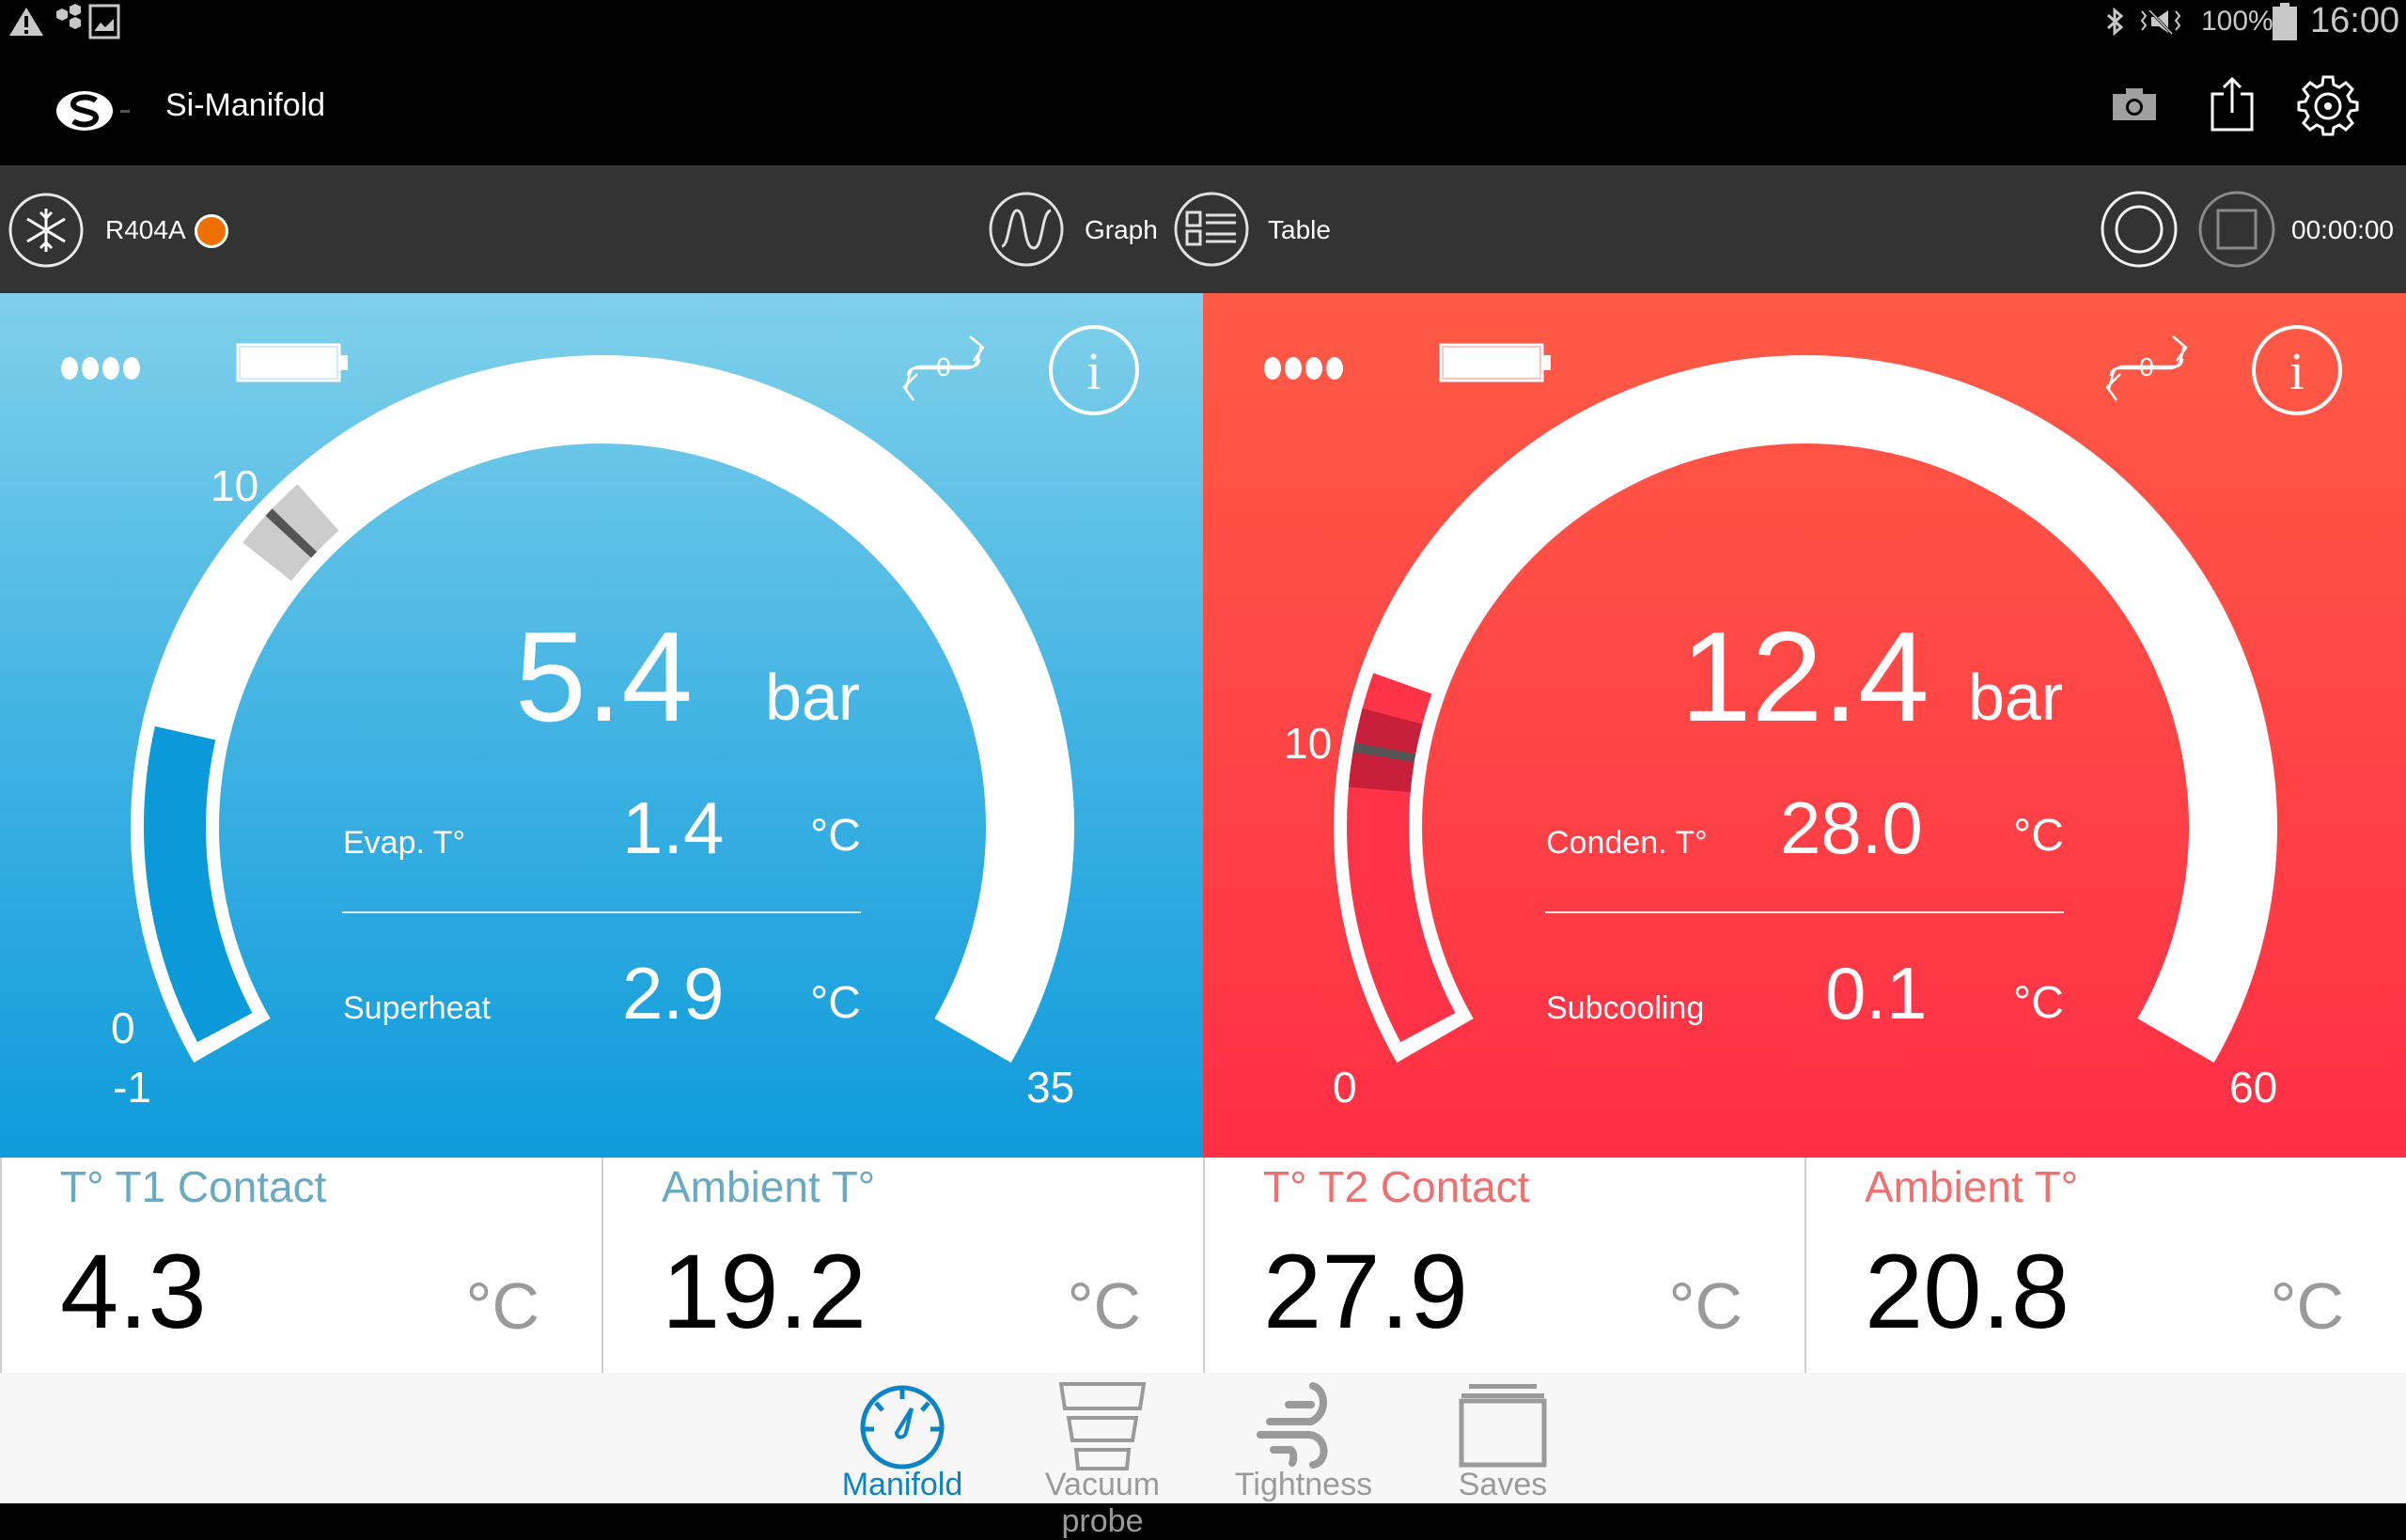  Describe the element at coordinates (132, 1087) in the screenshot. I see `scale-label-min: -1` at that location.